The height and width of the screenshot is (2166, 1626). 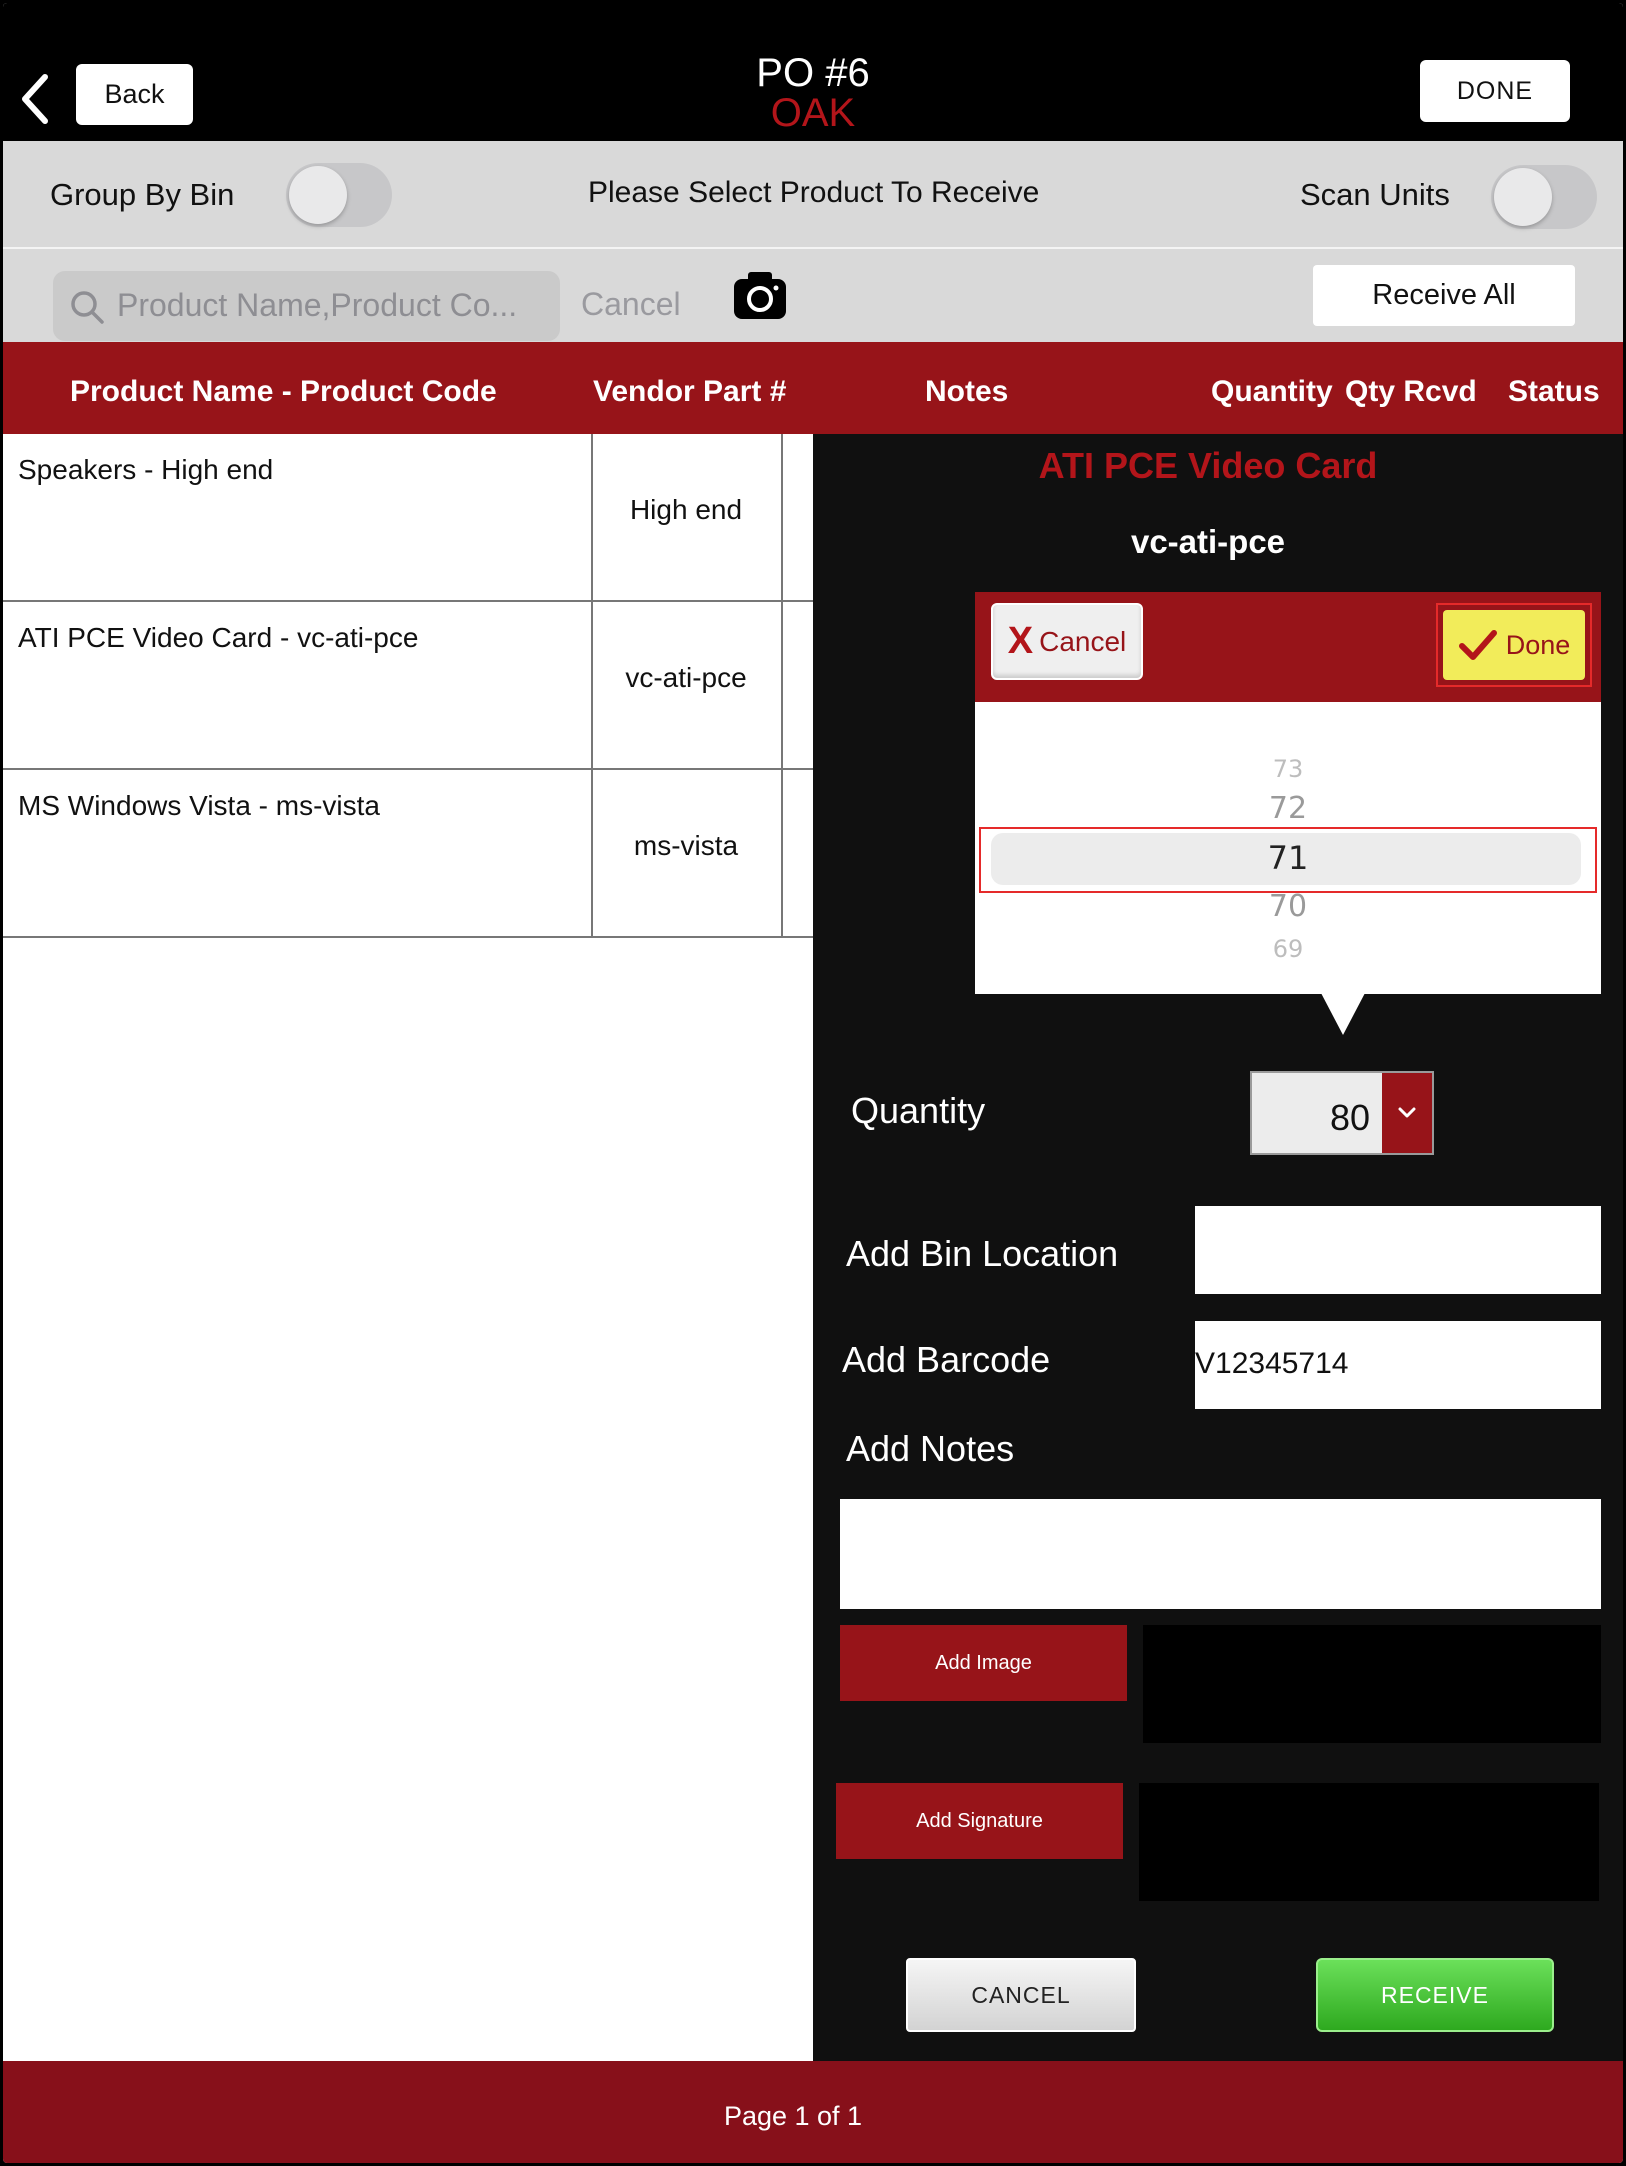 I want to click on quantity-value: 80, so click(x=1349, y=1117).